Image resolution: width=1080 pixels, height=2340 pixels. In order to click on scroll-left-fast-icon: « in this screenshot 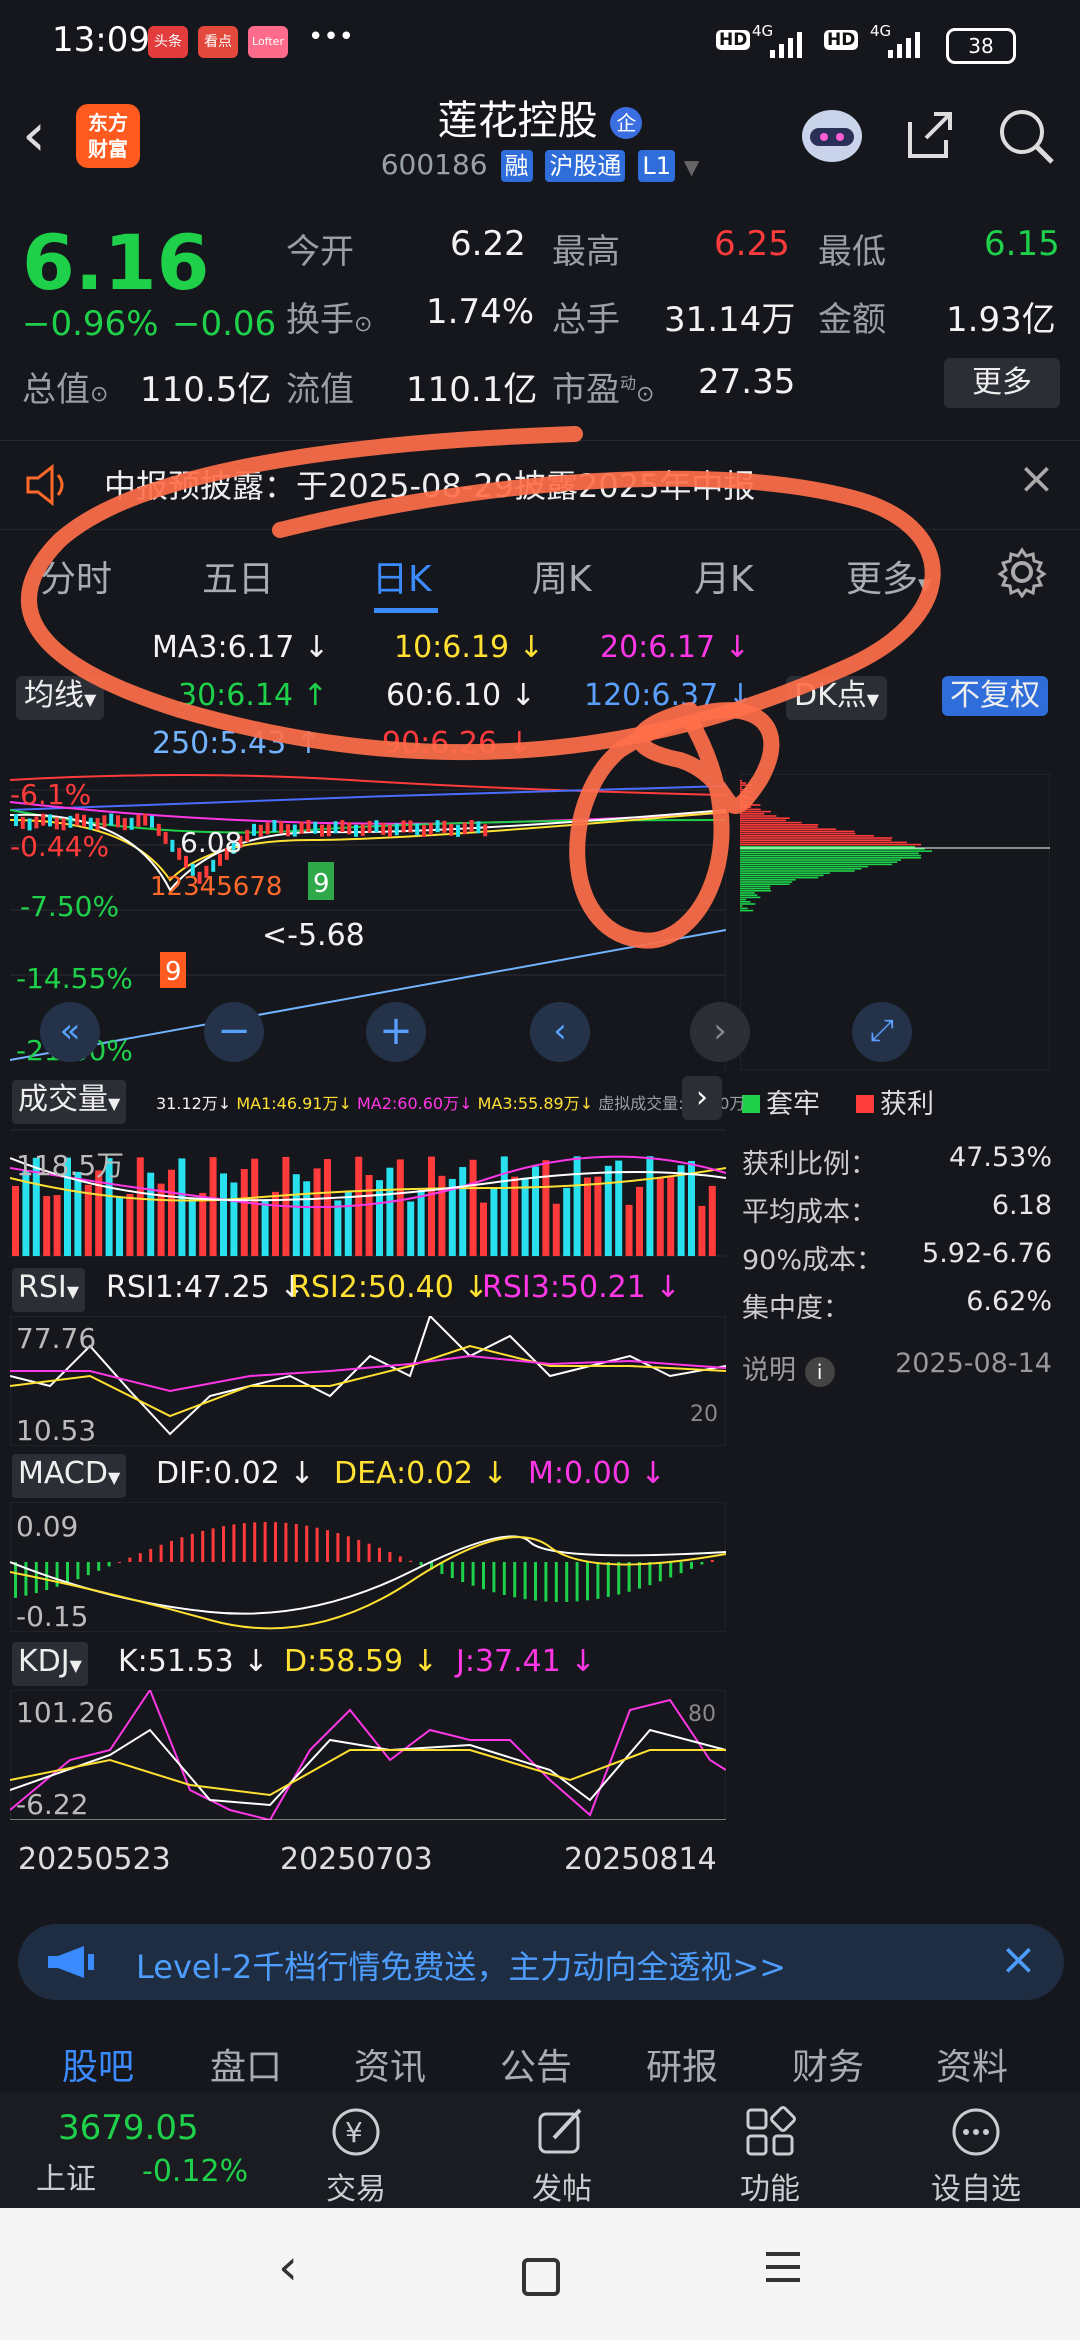, I will do `click(70, 1032)`.